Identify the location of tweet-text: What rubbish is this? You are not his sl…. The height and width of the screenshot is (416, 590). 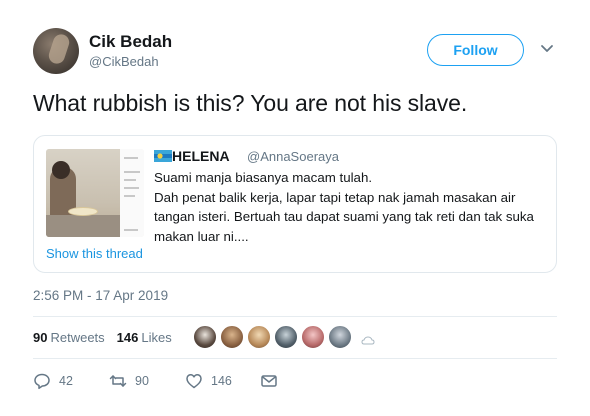
(250, 103).